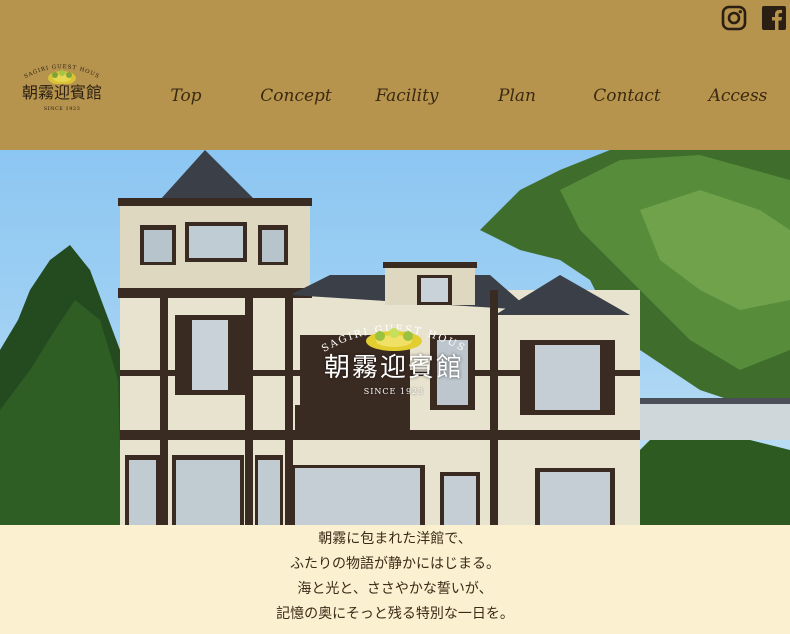 This screenshot has height=634, width=790. I want to click on nav-concept: Concept, so click(296, 96).